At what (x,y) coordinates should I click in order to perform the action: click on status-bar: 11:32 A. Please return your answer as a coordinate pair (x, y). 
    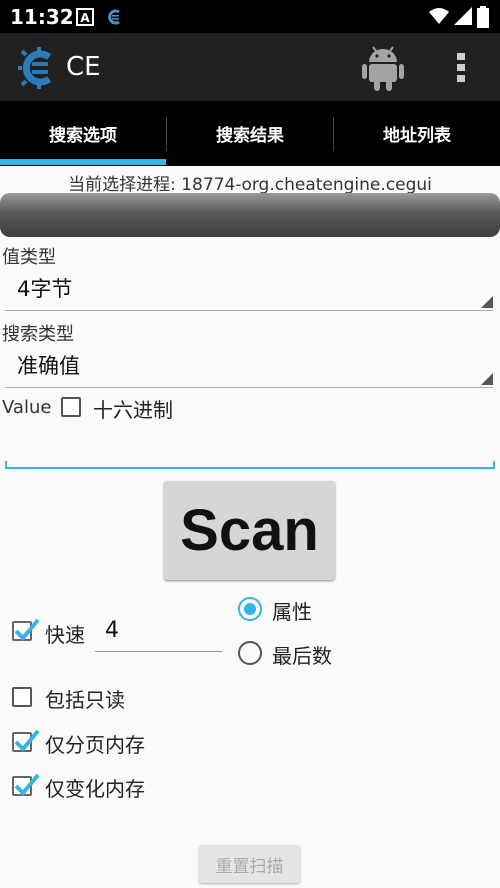
    Looking at the image, I should click on (250, 16).